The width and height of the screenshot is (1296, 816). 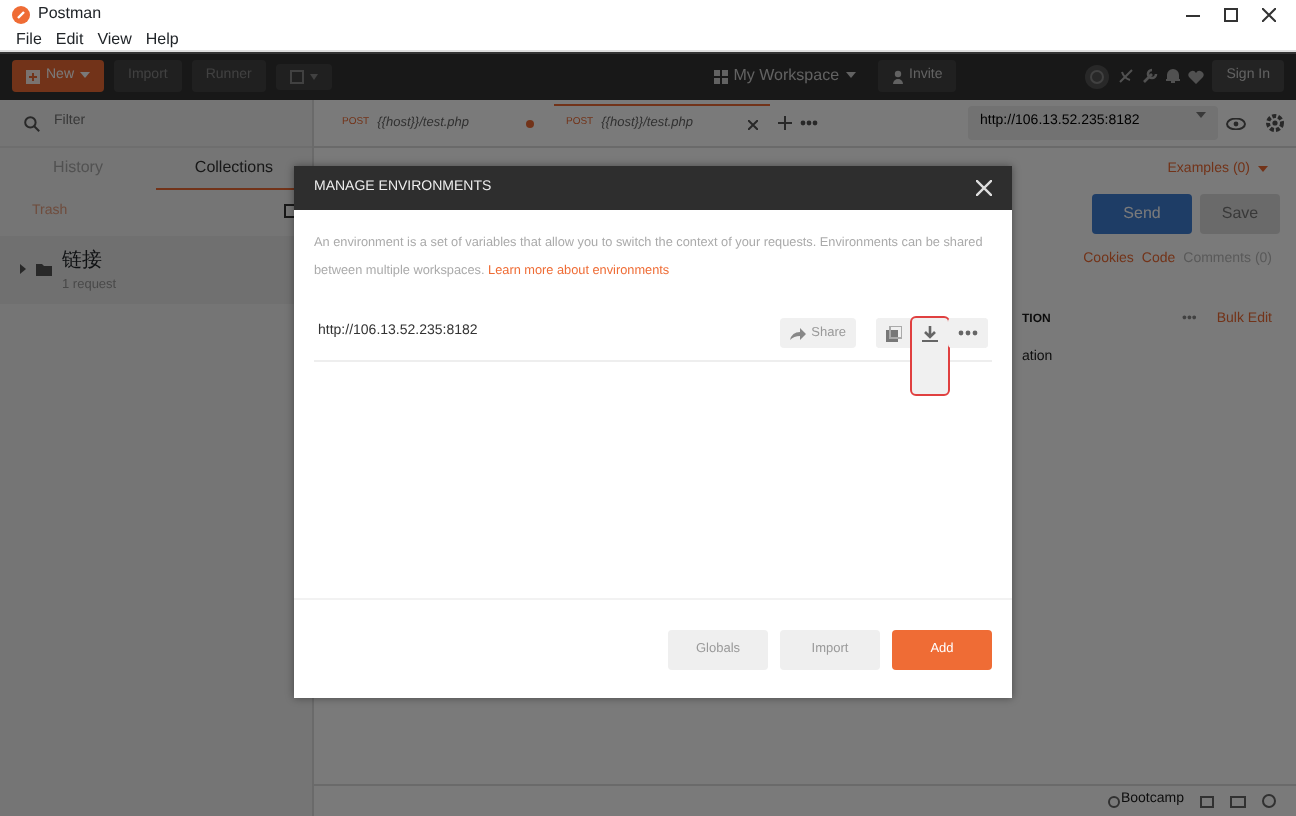 I want to click on search-icon, so click(x=32, y=123).